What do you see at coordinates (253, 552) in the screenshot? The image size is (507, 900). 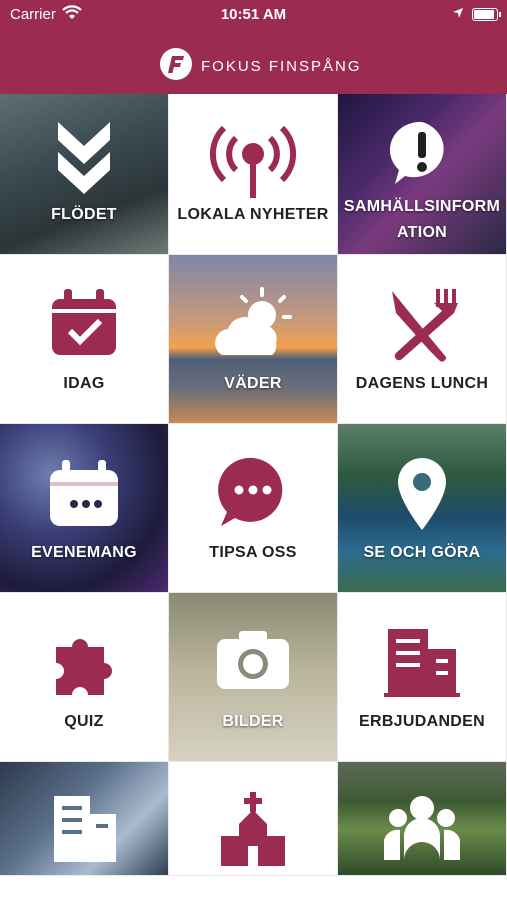 I see `tile-label: TIPSA OSS` at bounding box center [253, 552].